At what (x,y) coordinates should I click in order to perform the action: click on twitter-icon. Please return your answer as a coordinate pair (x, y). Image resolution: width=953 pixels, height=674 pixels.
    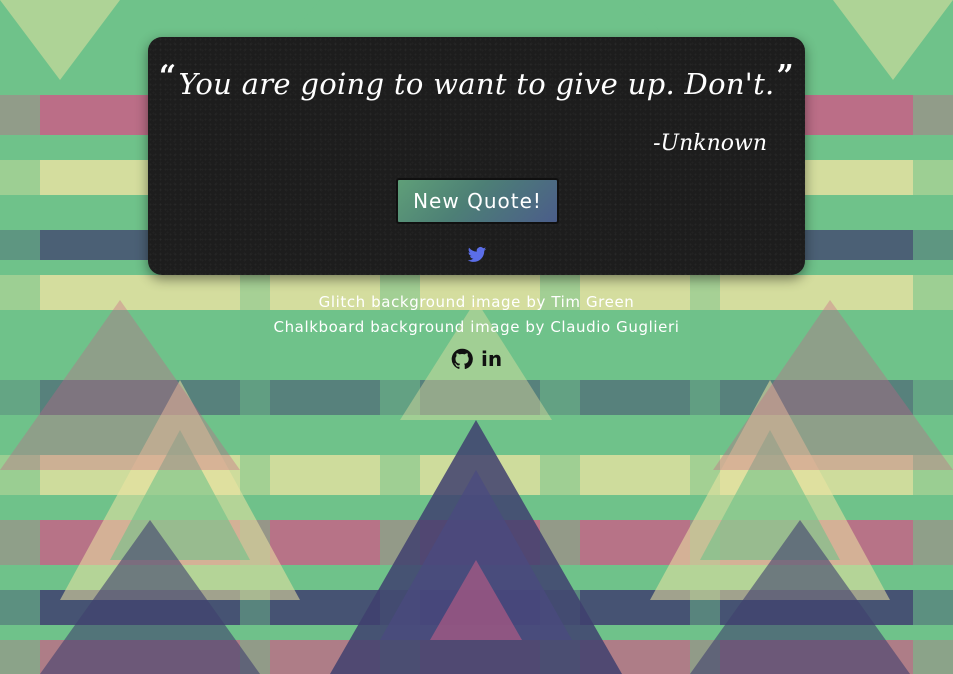
    Looking at the image, I should click on (477, 255).